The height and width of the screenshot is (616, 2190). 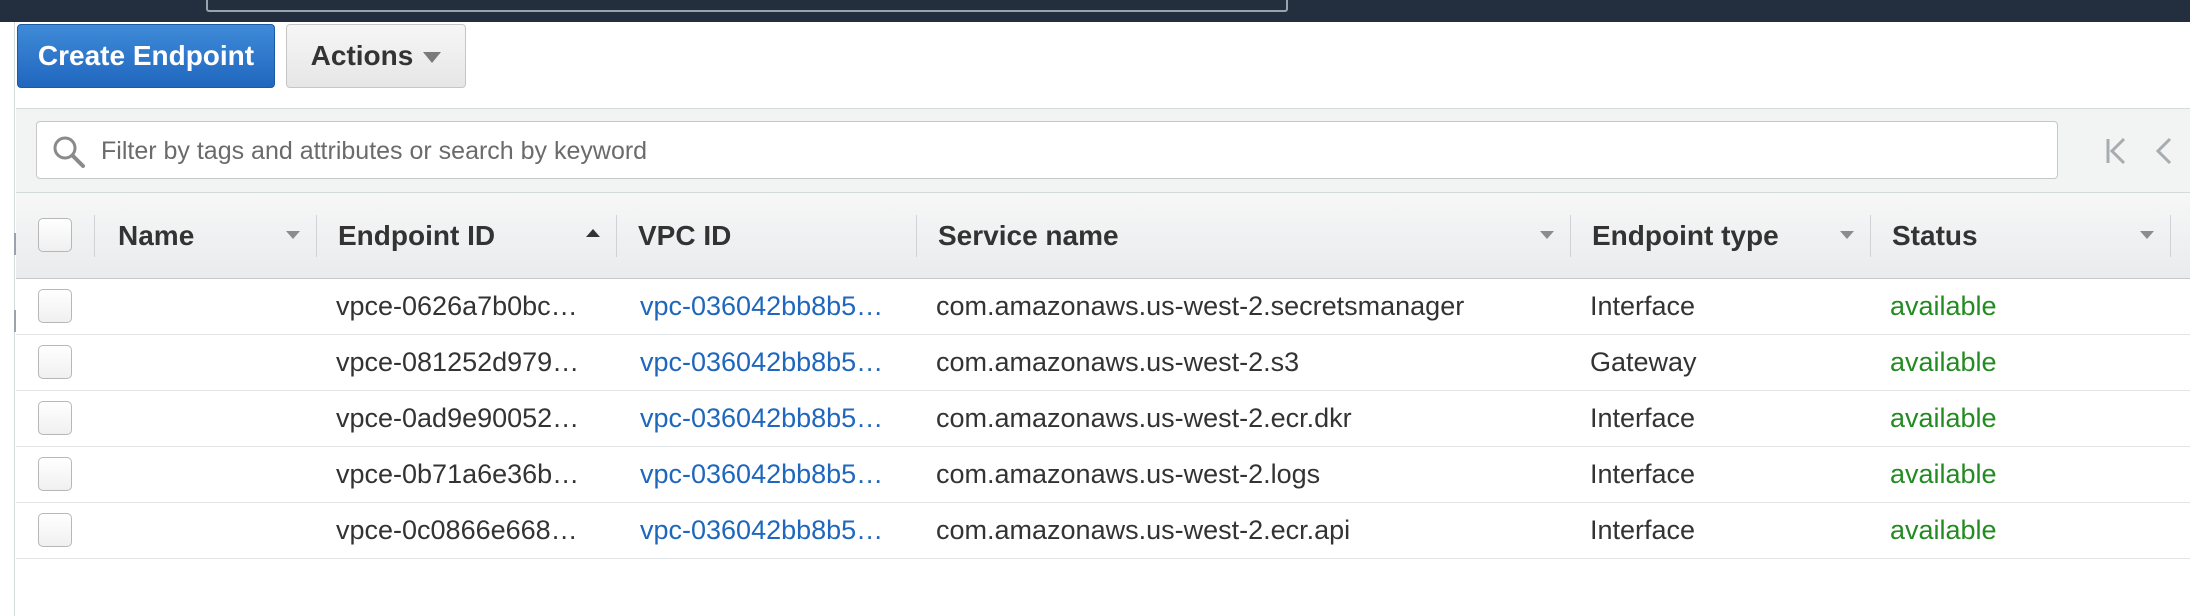 What do you see at coordinates (1128, 474) in the screenshot?
I see `row-service-name: com.amazonaws.us-west-2.logs` at bounding box center [1128, 474].